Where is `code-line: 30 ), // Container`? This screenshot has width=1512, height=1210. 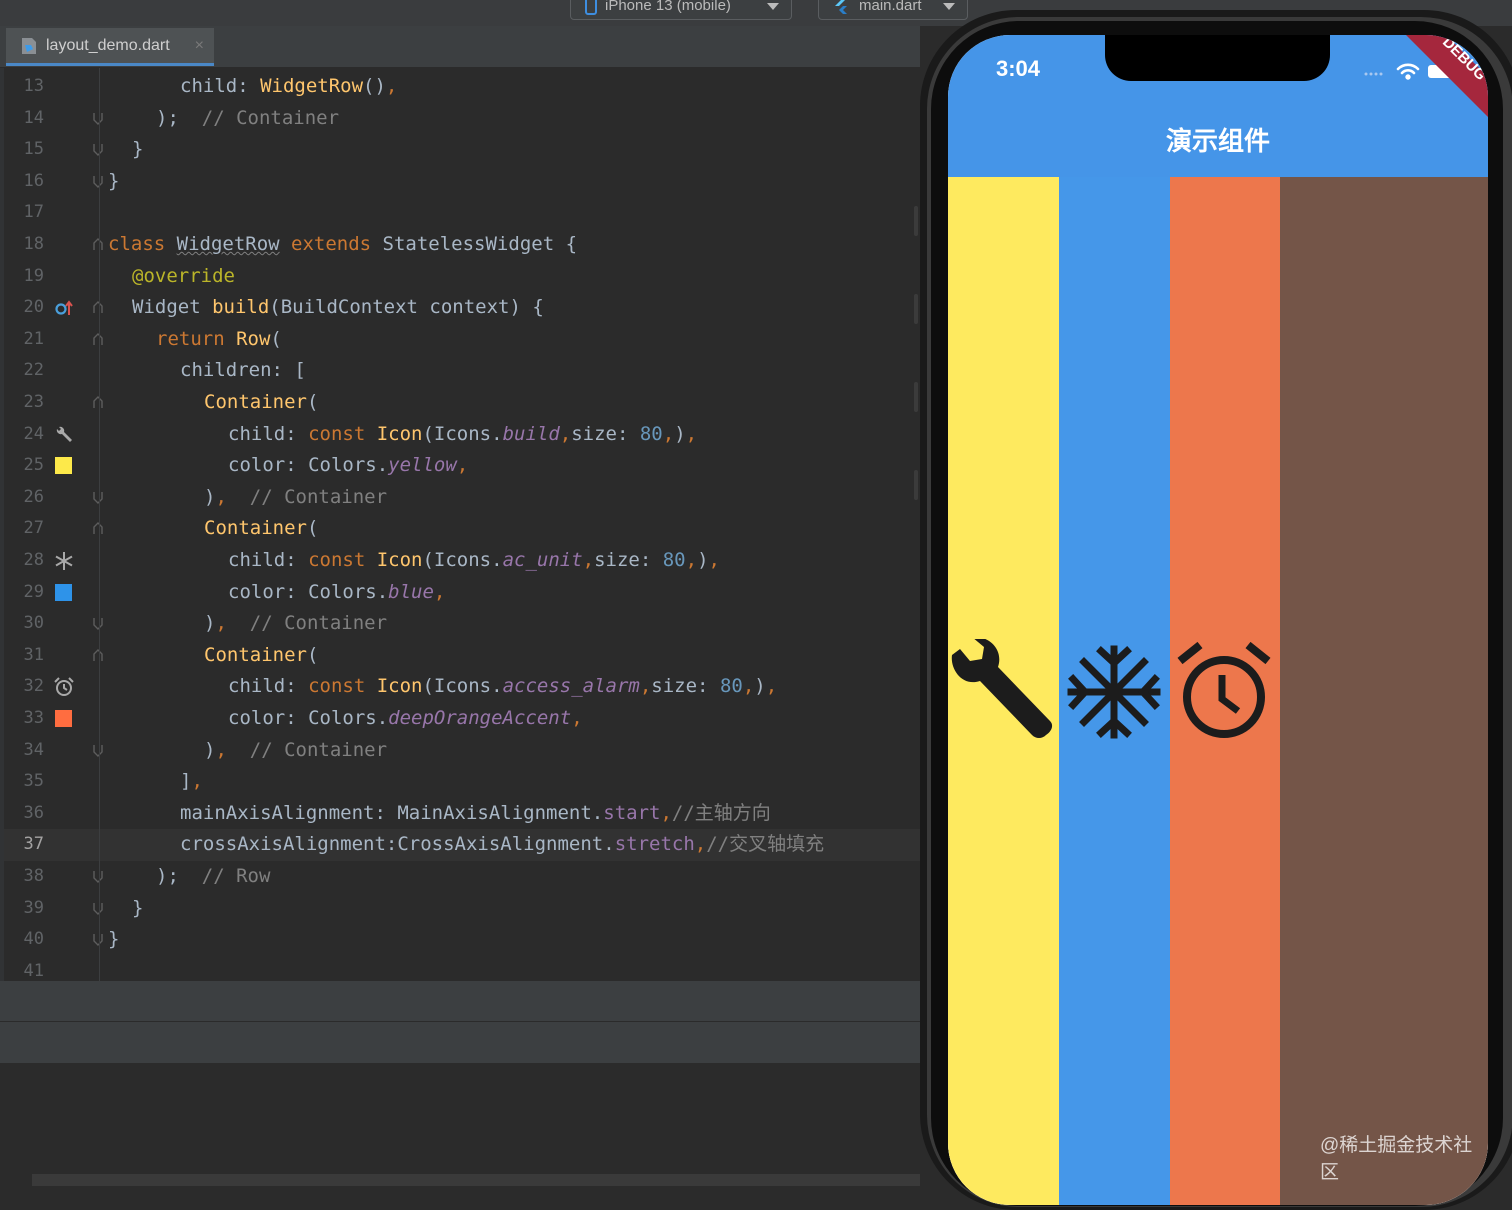 code-line: 30 ), // Container is located at coordinates (460, 624).